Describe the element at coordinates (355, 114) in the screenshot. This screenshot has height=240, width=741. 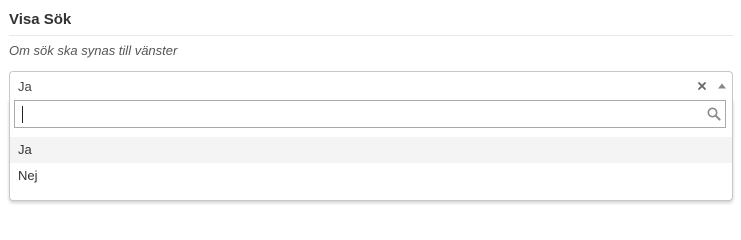
I see `search-input` at that location.